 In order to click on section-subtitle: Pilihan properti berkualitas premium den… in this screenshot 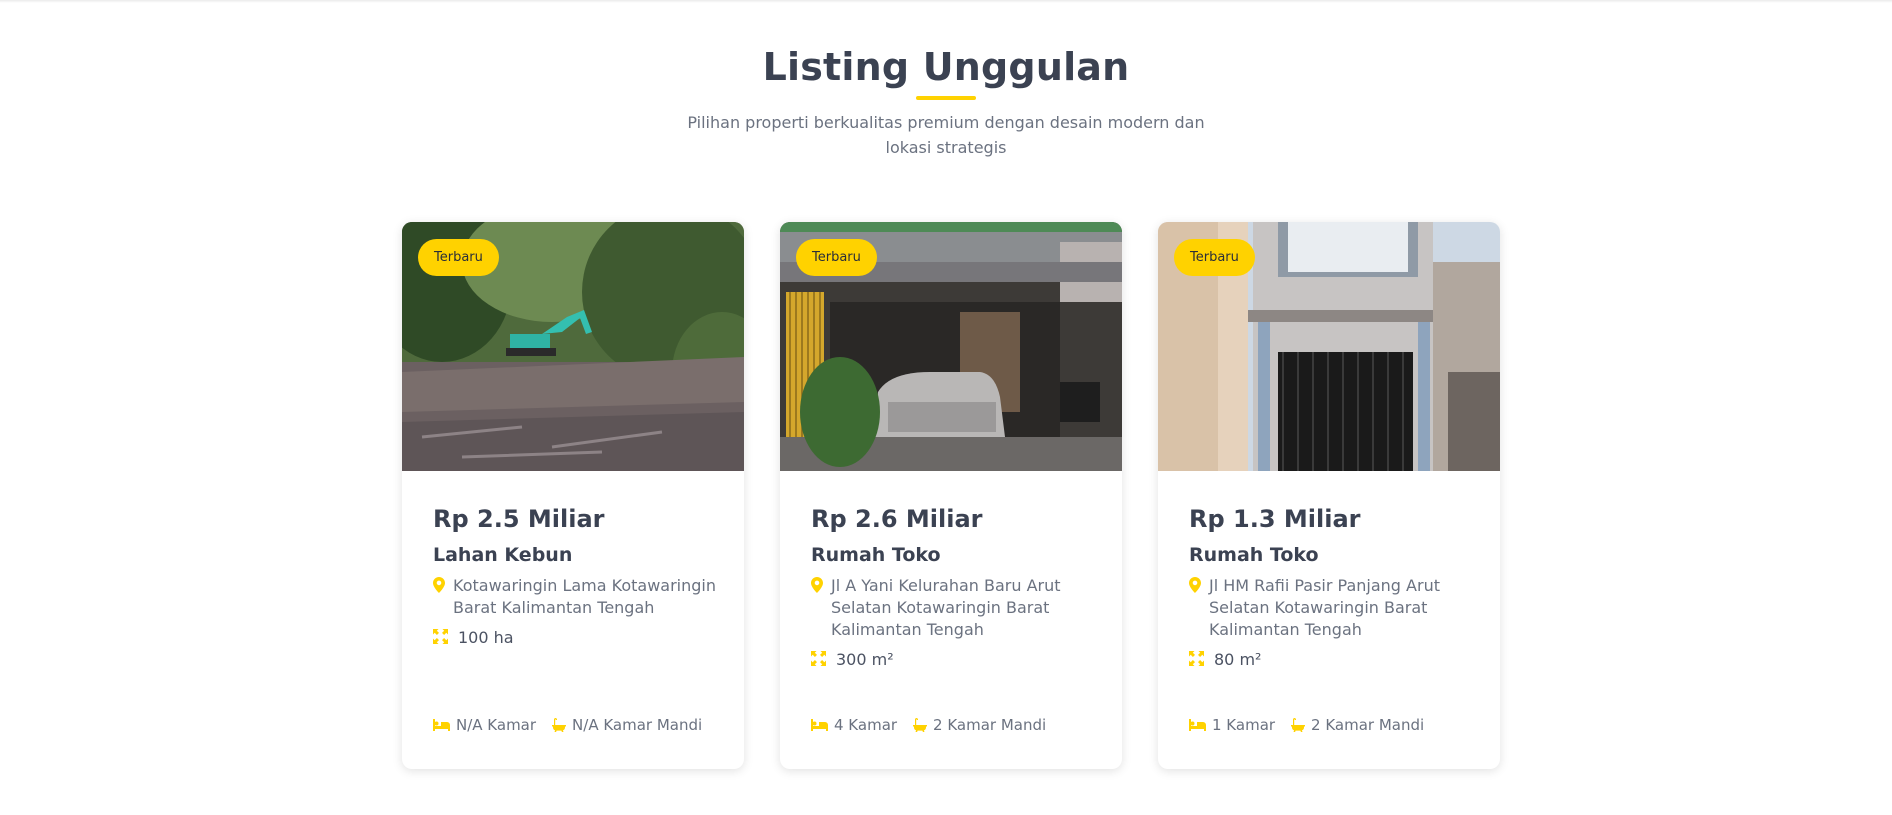, I will do `click(946, 135)`.